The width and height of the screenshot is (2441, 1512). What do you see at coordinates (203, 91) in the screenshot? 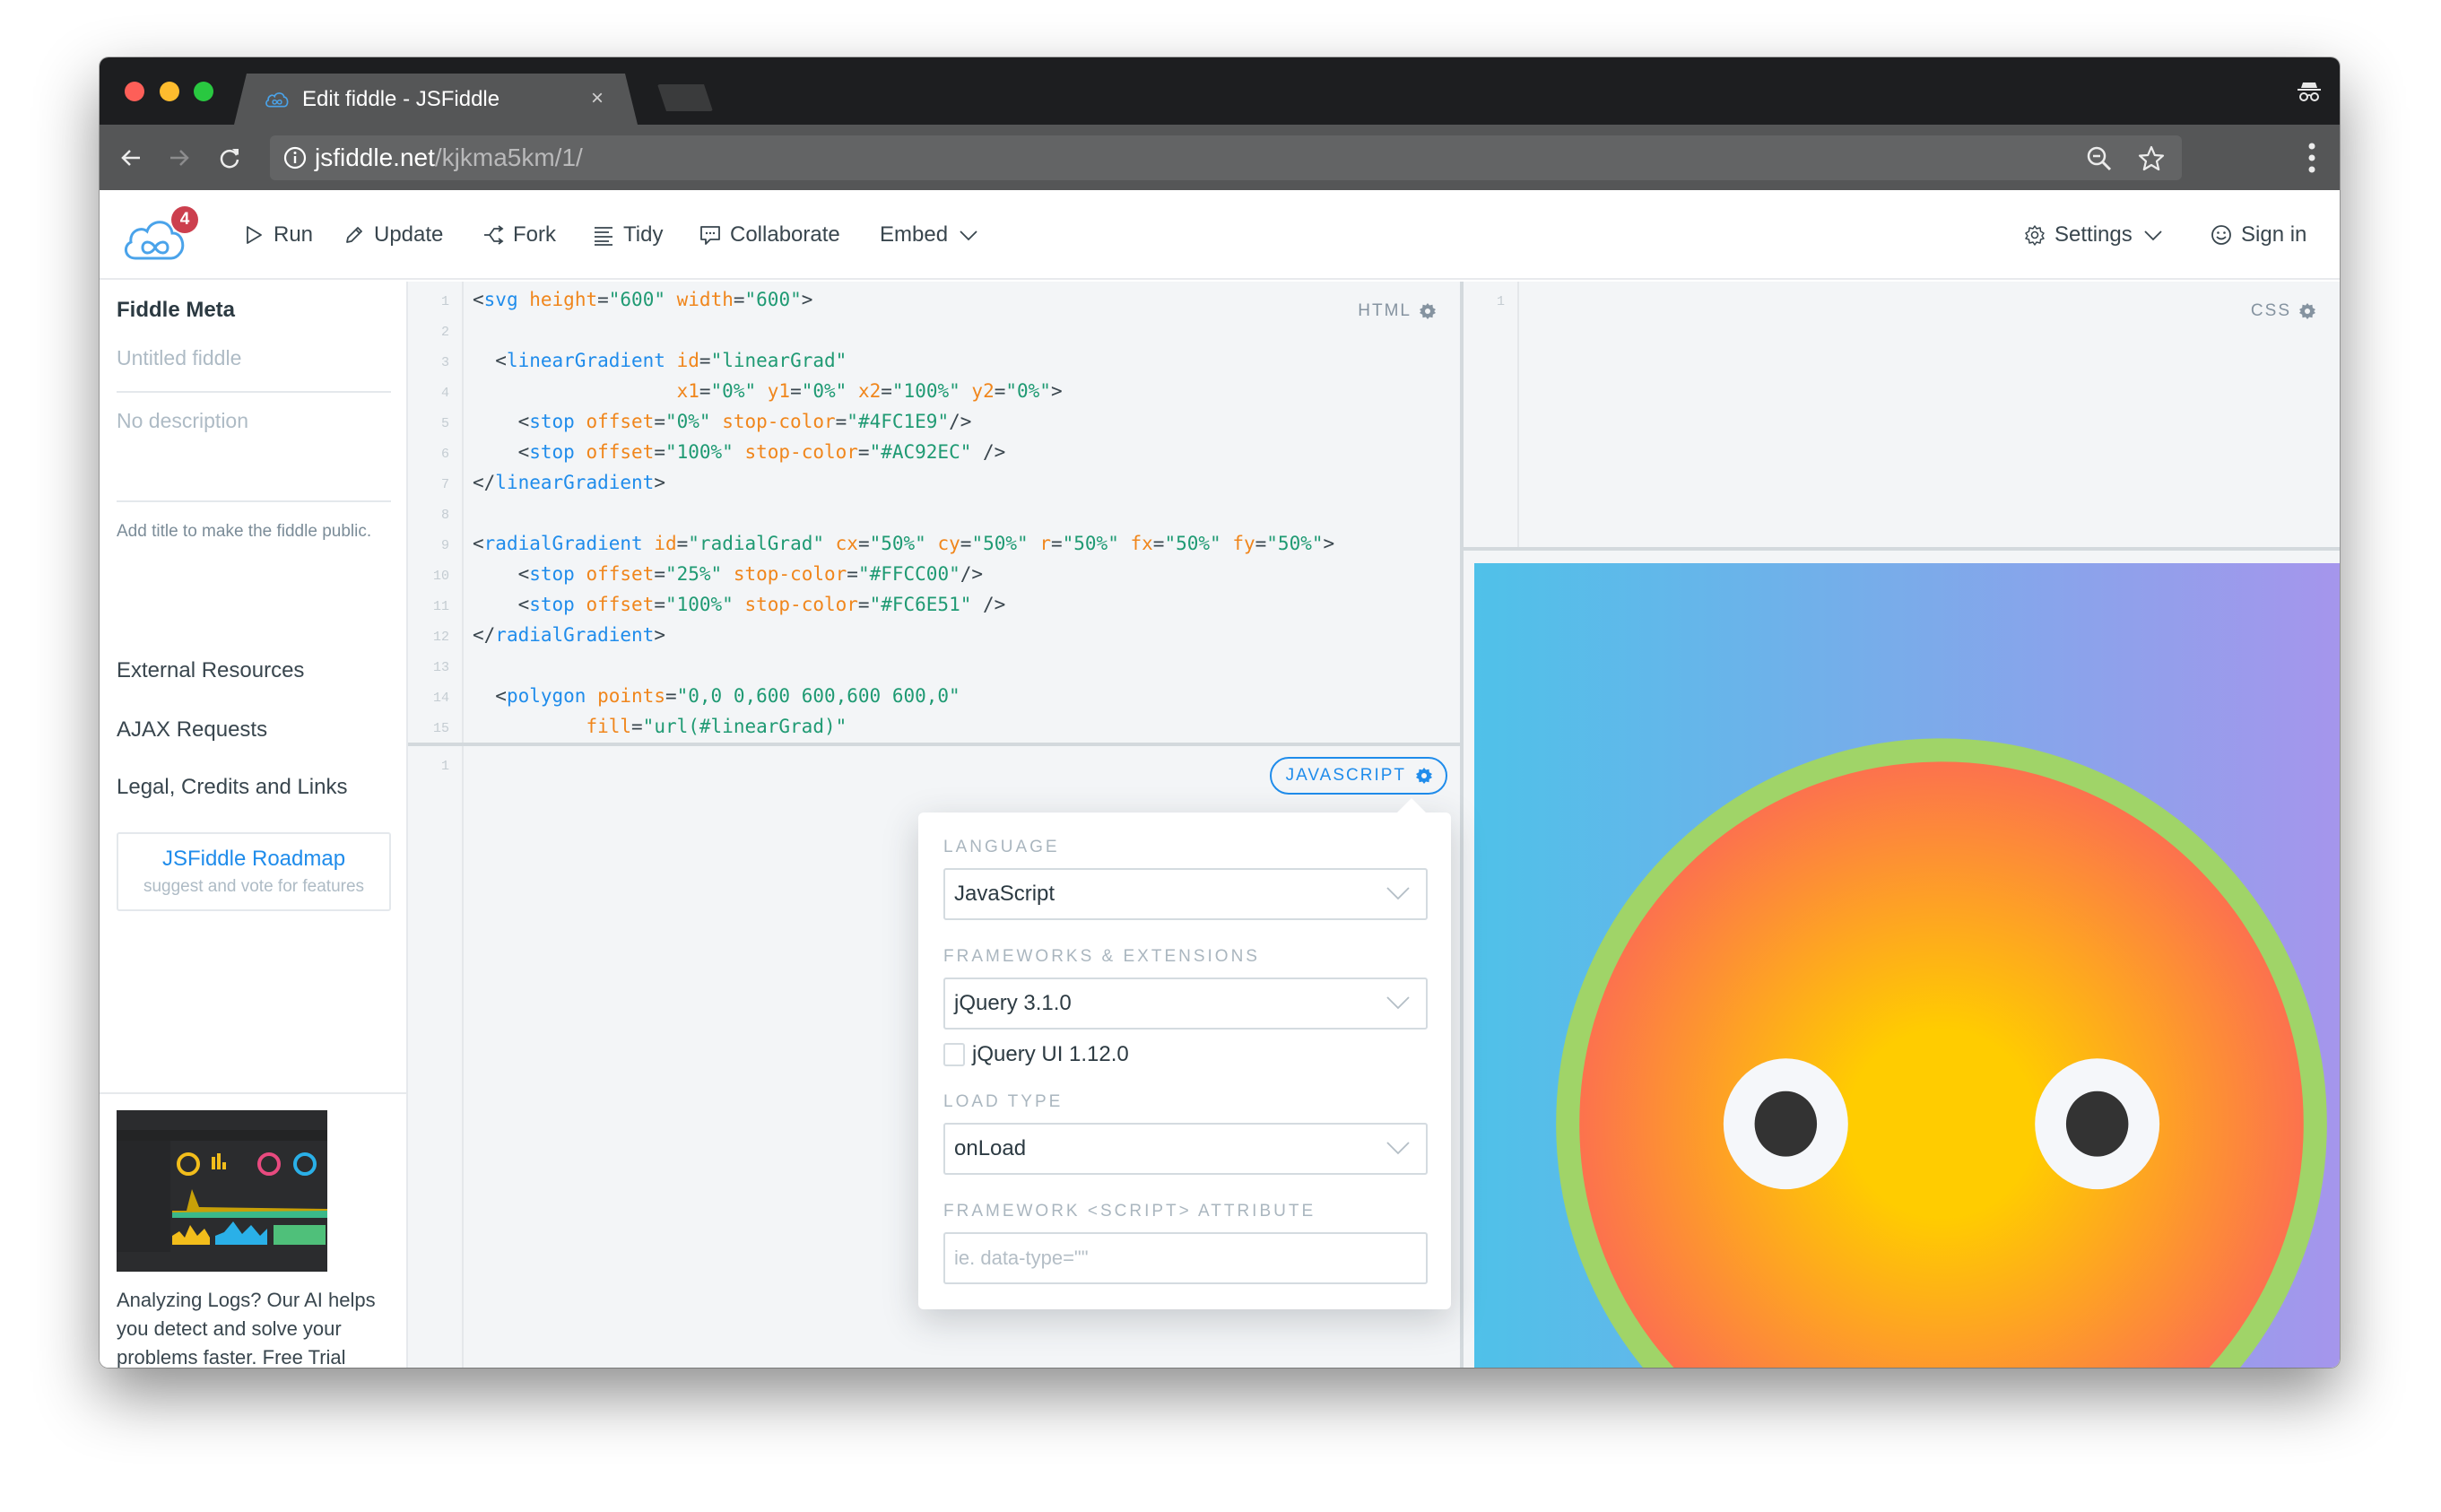
I see `maximize-window-button` at bounding box center [203, 91].